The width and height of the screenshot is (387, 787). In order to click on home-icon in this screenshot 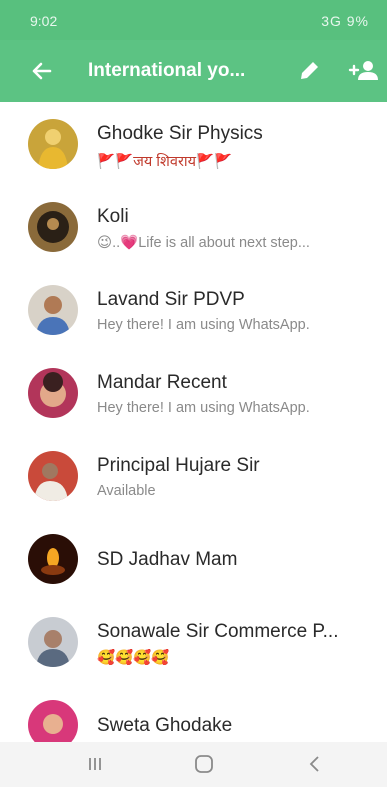, I will do `click(204, 764)`.